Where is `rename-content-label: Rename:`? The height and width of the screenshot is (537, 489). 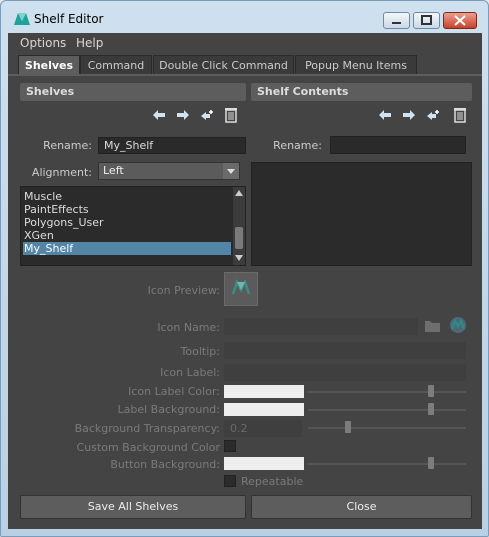 rename-content-label: Rename: is located at coordinates (297, 145).